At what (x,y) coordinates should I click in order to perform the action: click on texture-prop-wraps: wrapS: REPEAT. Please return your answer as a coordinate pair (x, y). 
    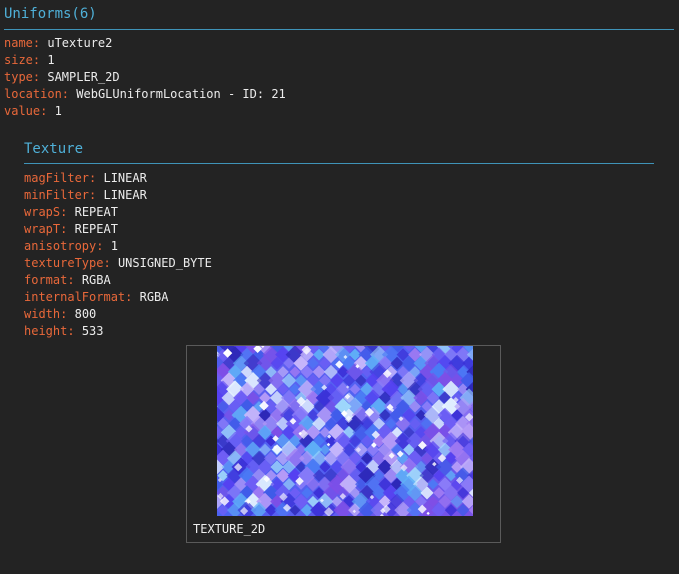
    Looking at the image, I should click on (71, 212).